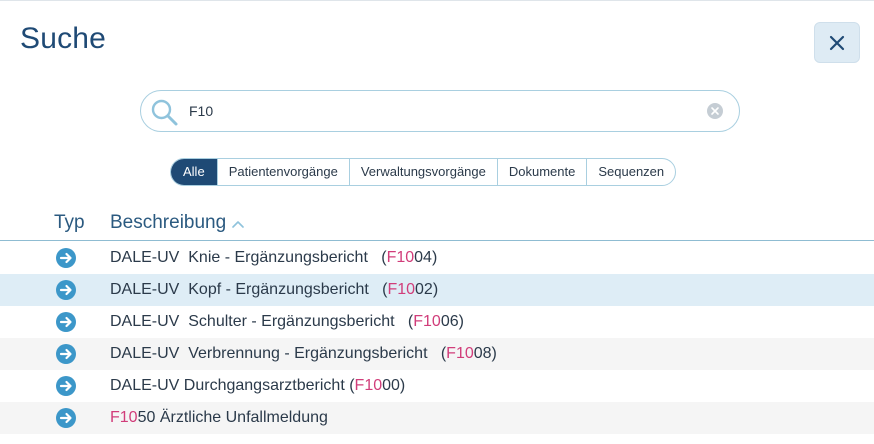 Image resolution: width=874 pixels, height=444 pixels. Describe the element at coordinates (274, 257) in the screenshot. I see `row-description: DALE-UV Knie - Ergänzungsbericht (F1004)` at that location.